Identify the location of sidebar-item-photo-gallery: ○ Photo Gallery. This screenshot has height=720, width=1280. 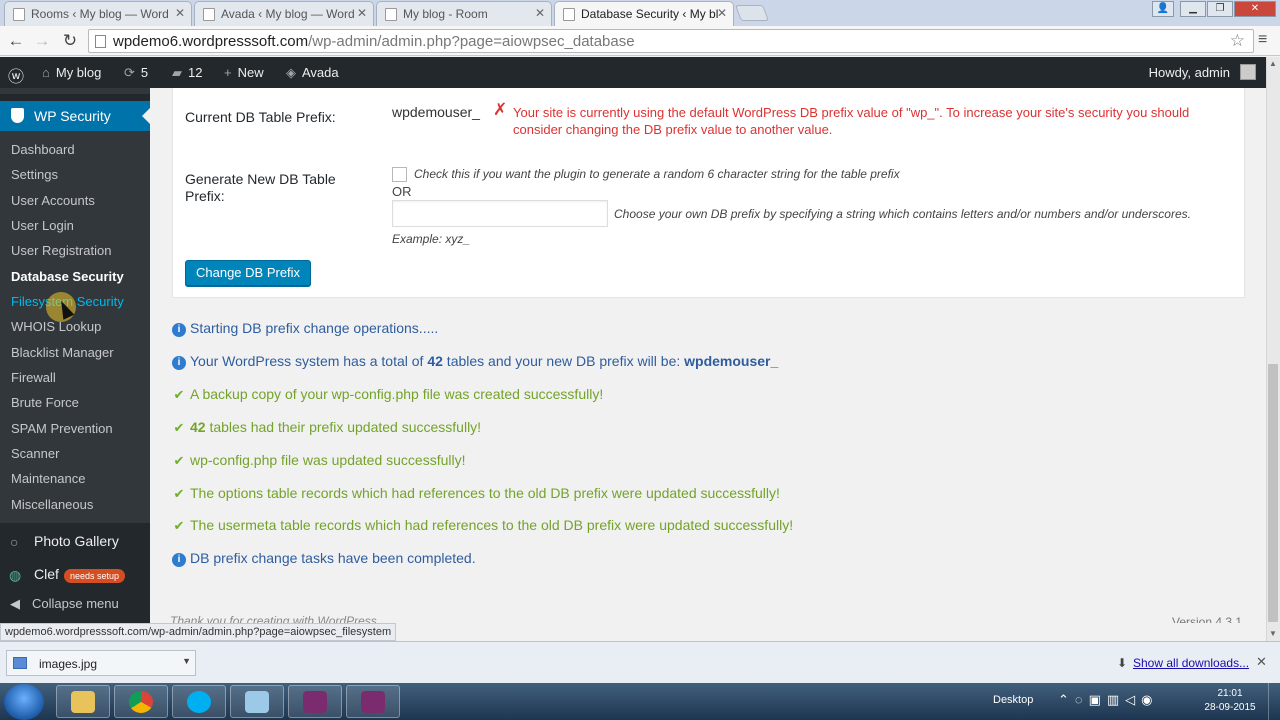
(75, 541).